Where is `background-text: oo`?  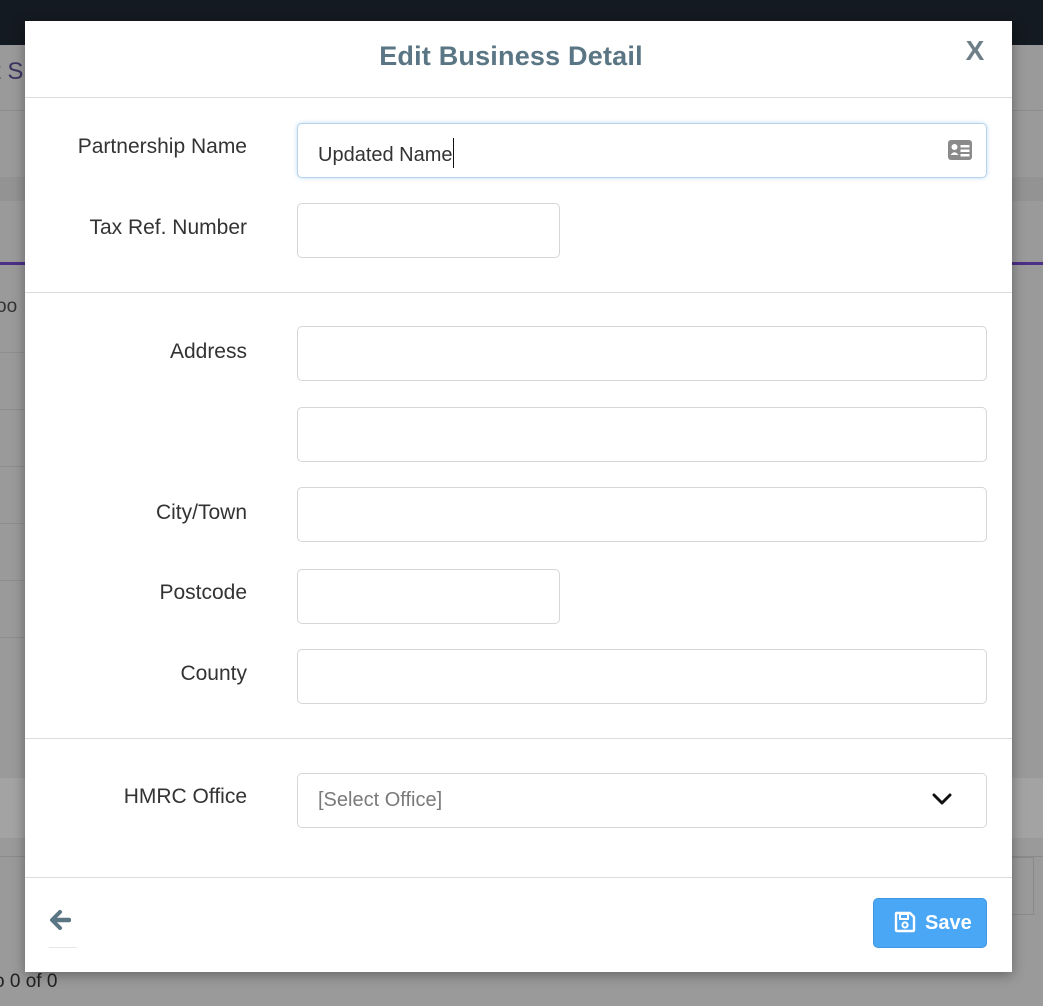
background-text: oo is located at coordinates (9, 306).